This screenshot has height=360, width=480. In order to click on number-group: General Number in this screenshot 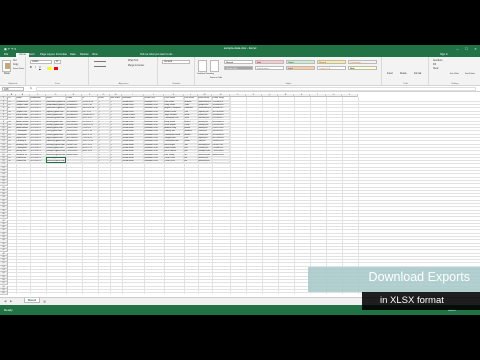, I will do `click(177, 71)`.